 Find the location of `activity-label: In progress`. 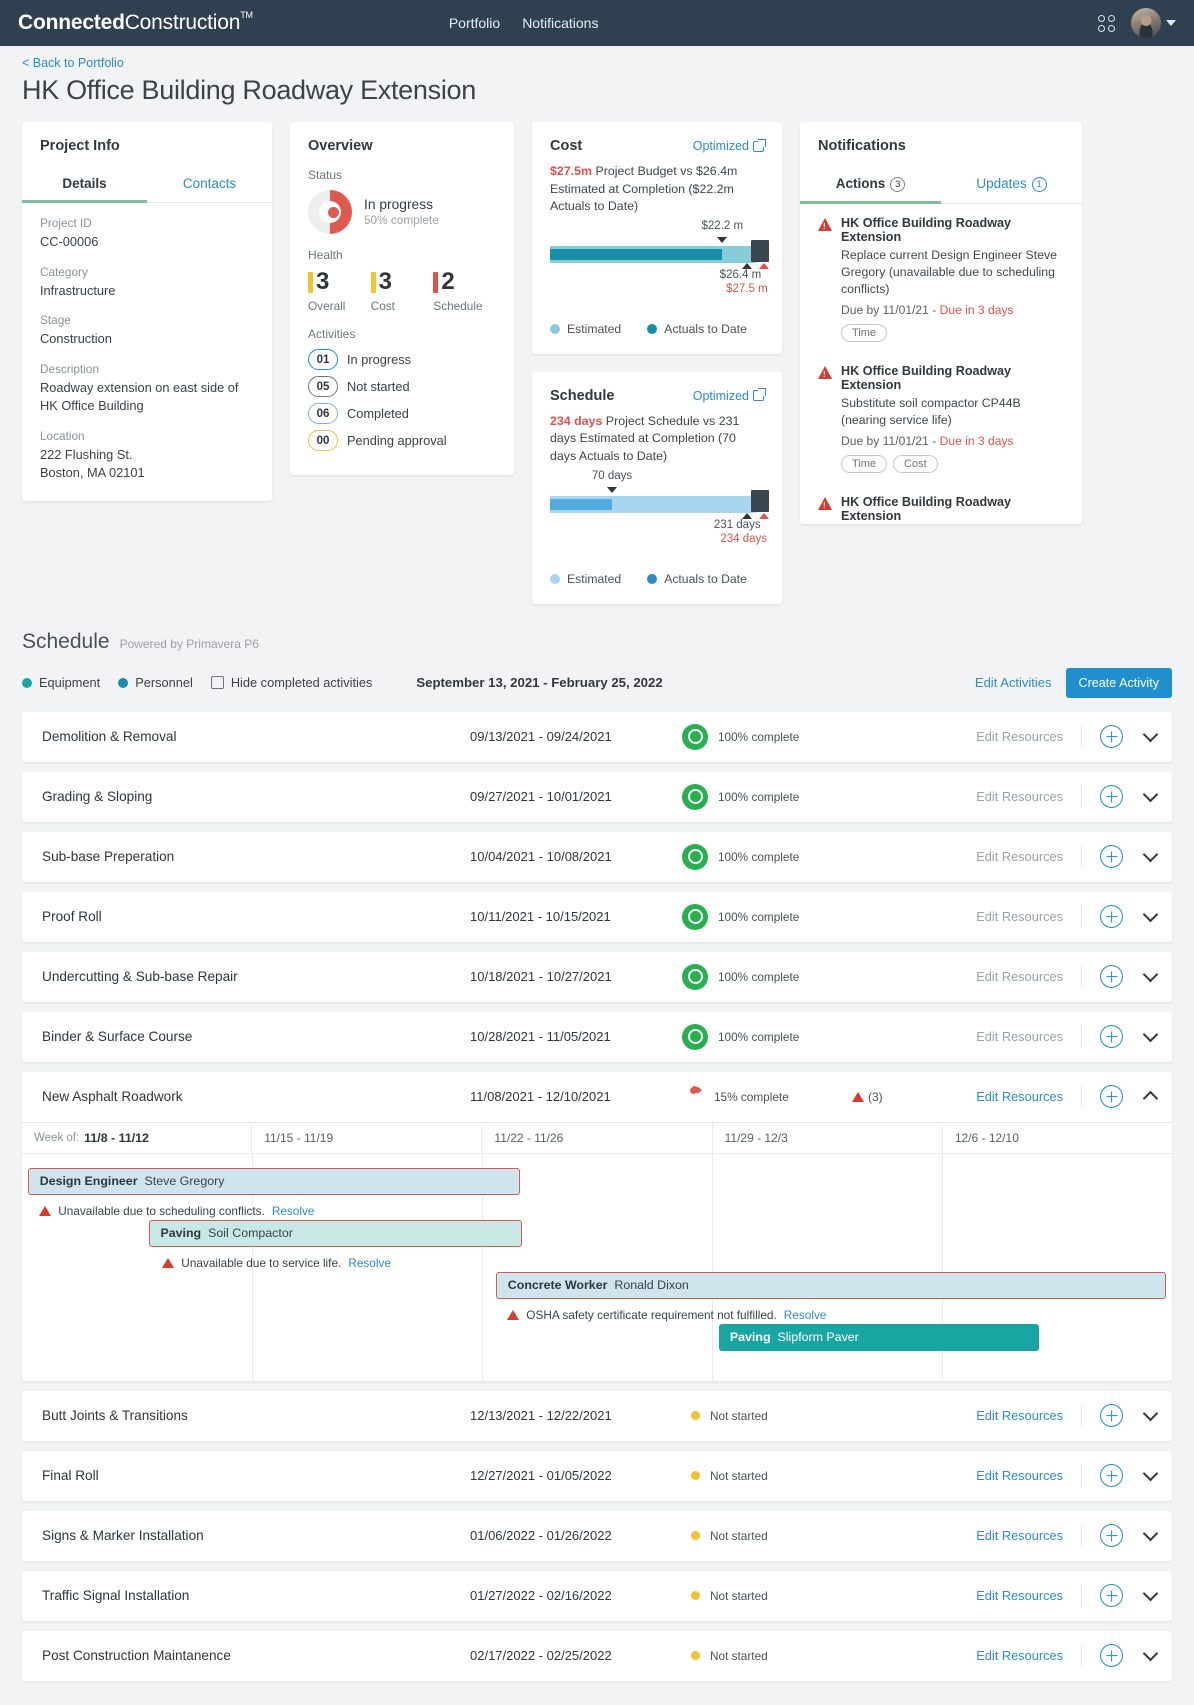

activity-label: In progress is located at coordinates (379, 359).